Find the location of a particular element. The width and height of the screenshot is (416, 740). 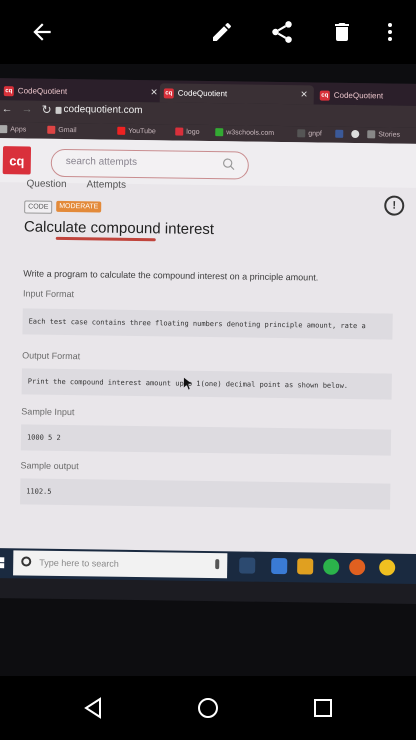

nav-back-icon is located at coordinates (93, 708).